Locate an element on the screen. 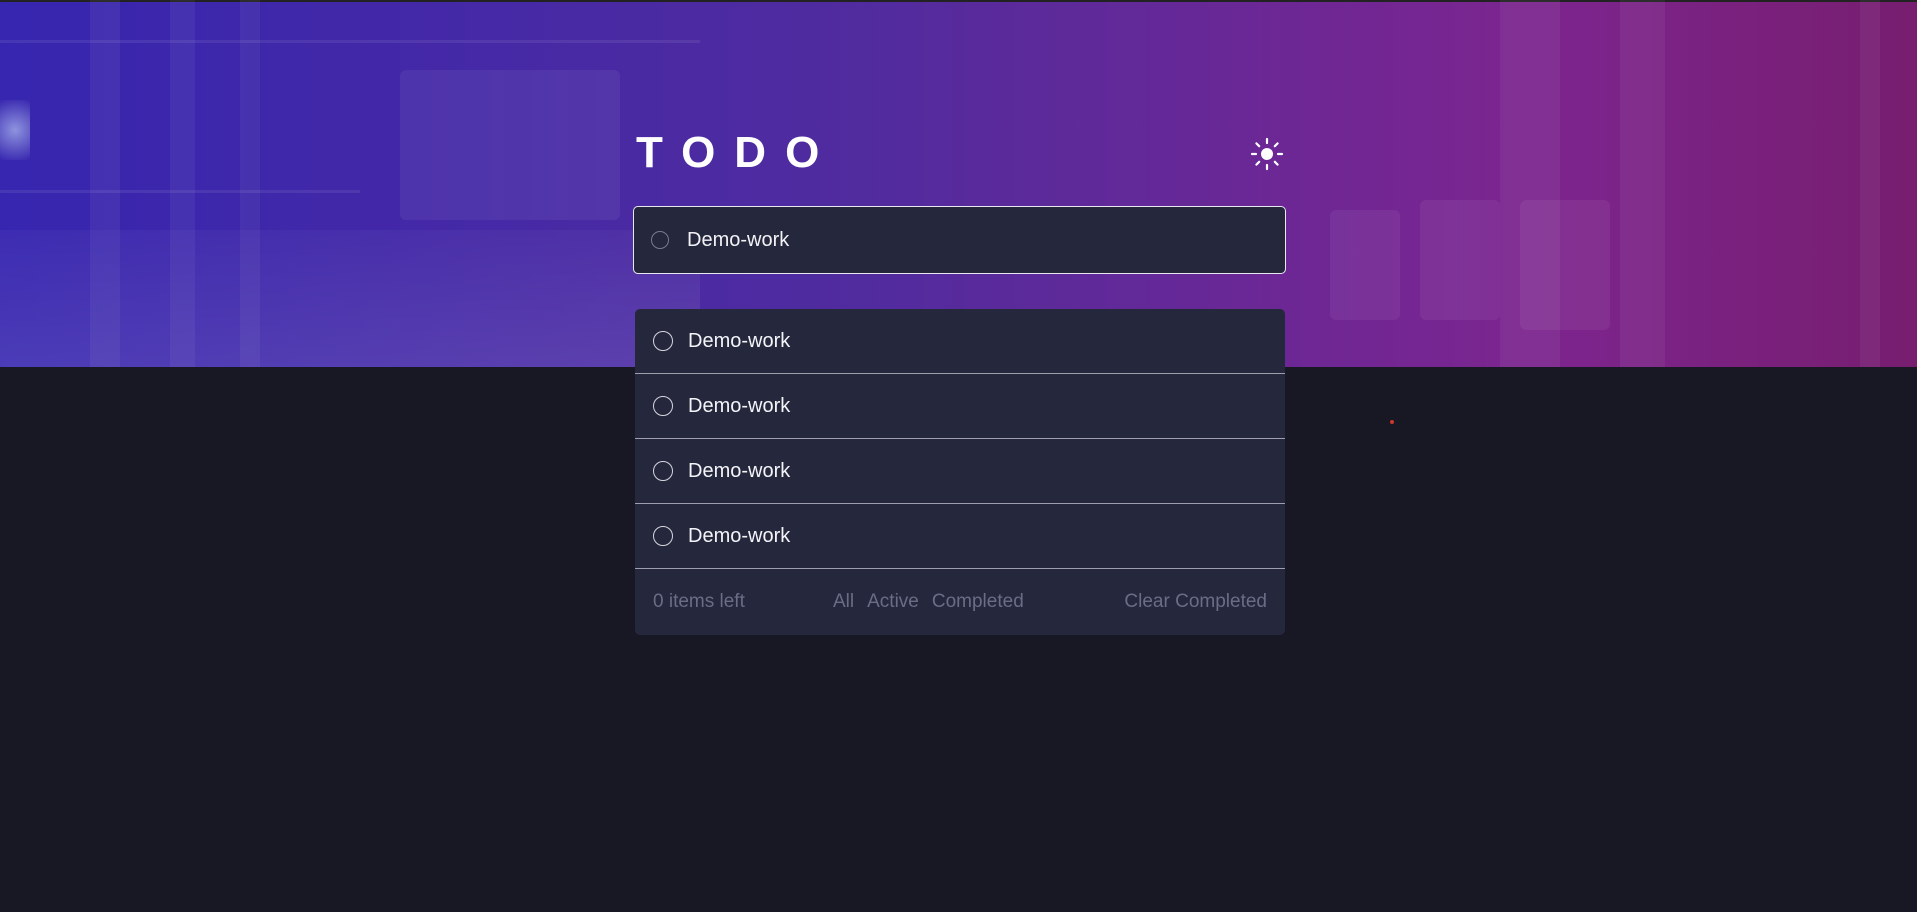 This screenshot has height=912, width=1917. clear-completed-button: Clear Completed is located at coordinates (1195, 602).